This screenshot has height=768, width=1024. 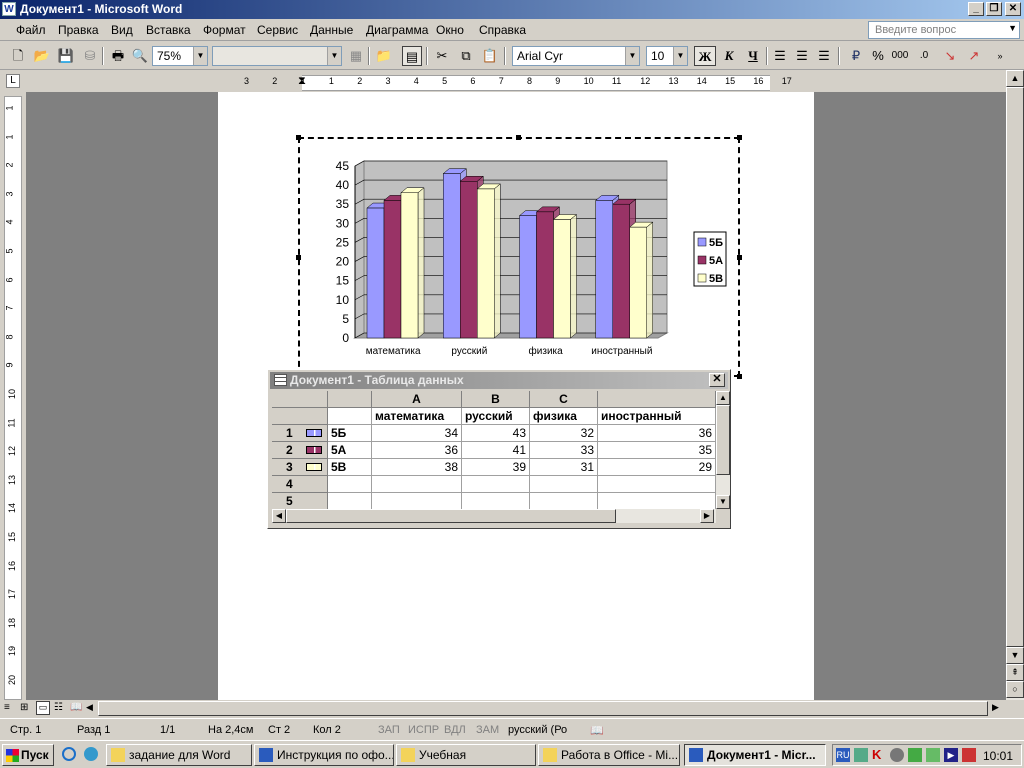 I want to click on menu-window: Окно, so click(x=450, y=30).